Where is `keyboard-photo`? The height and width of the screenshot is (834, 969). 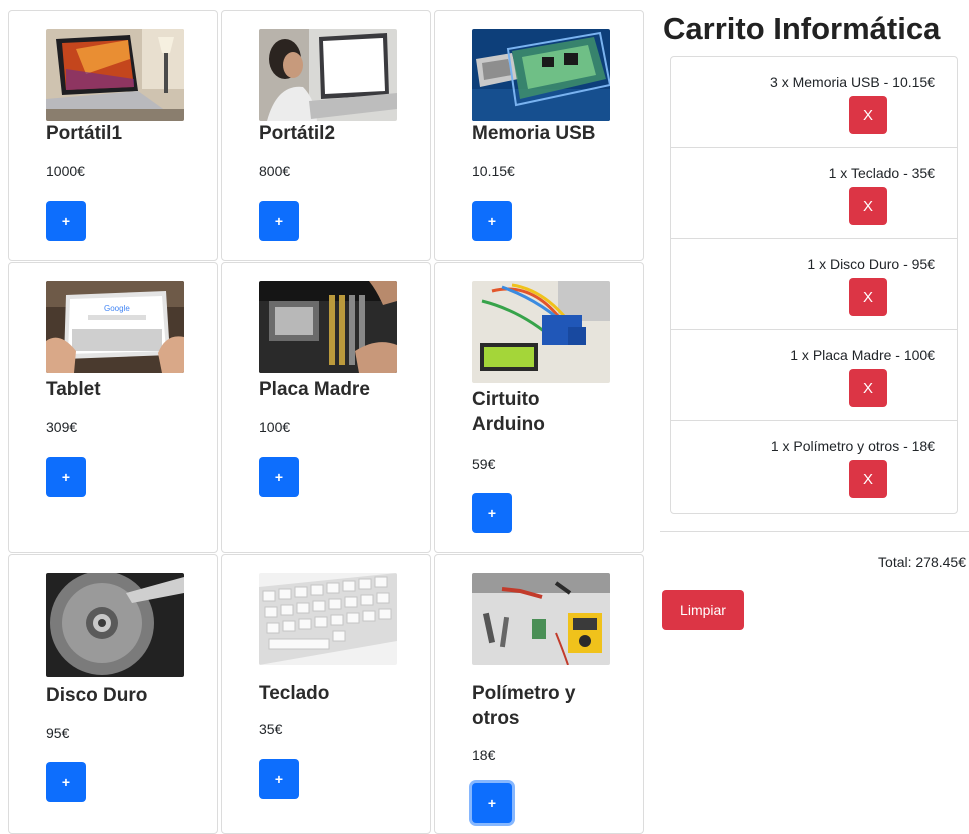
keyboard-photo is located at coordinates (328, 619).